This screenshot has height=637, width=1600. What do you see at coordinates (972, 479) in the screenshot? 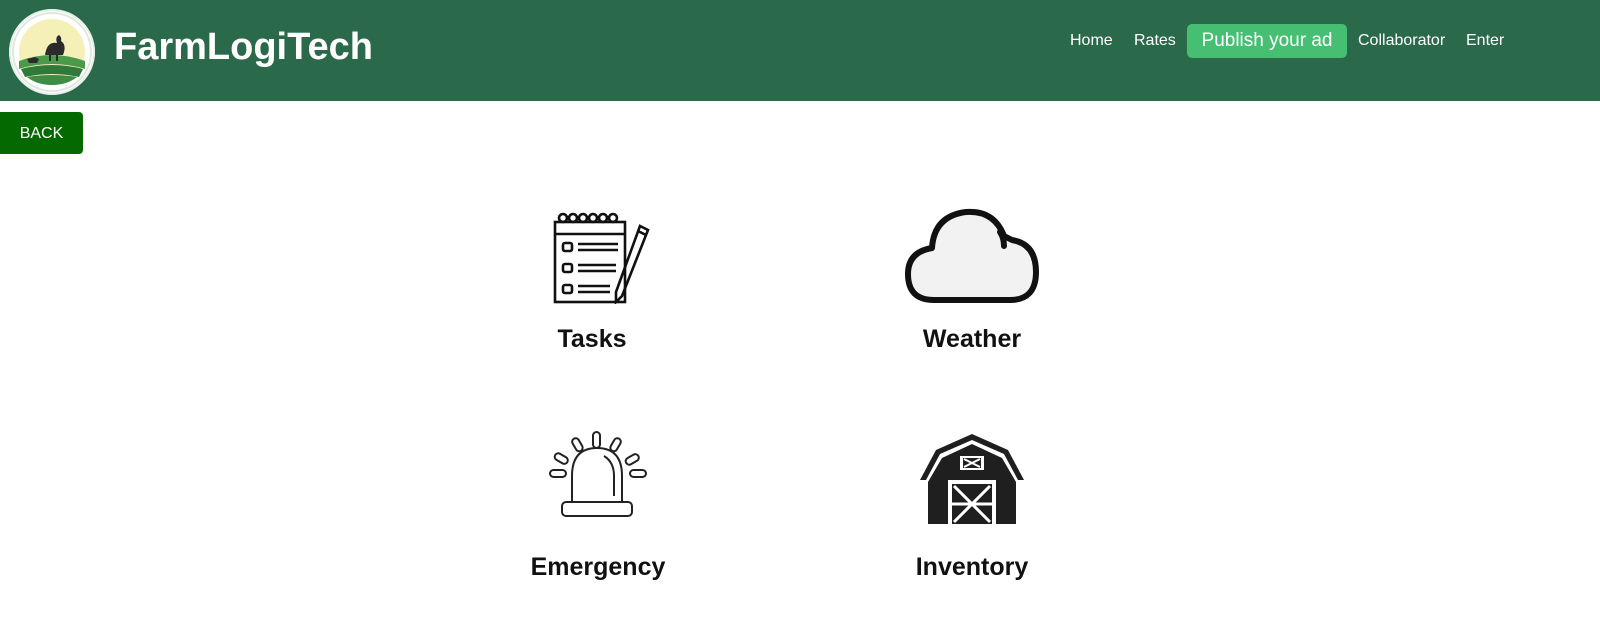
I see `barn-icon` at bounding box center [972, 479].